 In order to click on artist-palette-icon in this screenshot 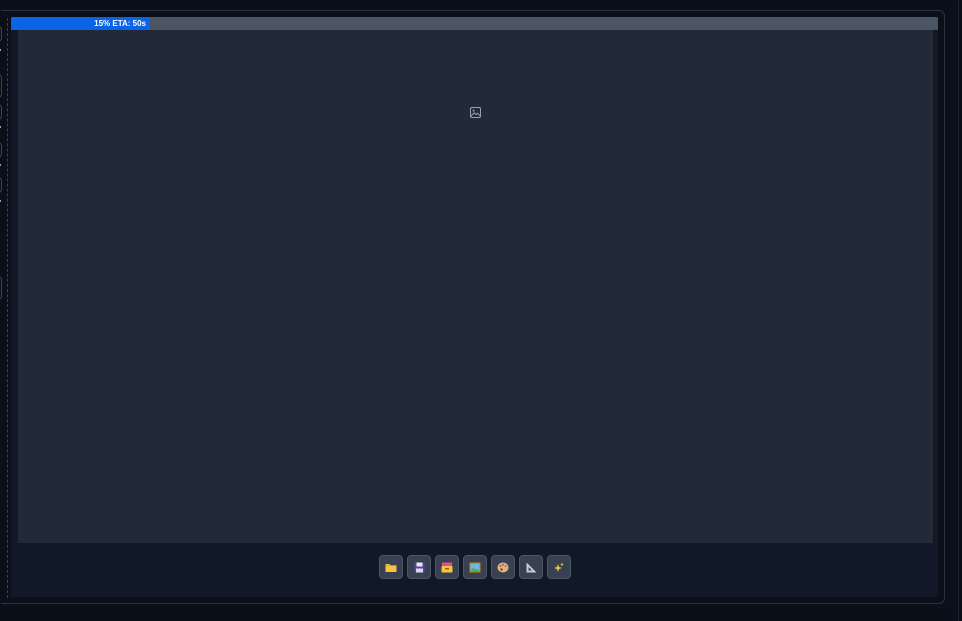, I will do `click(503, 567)`.